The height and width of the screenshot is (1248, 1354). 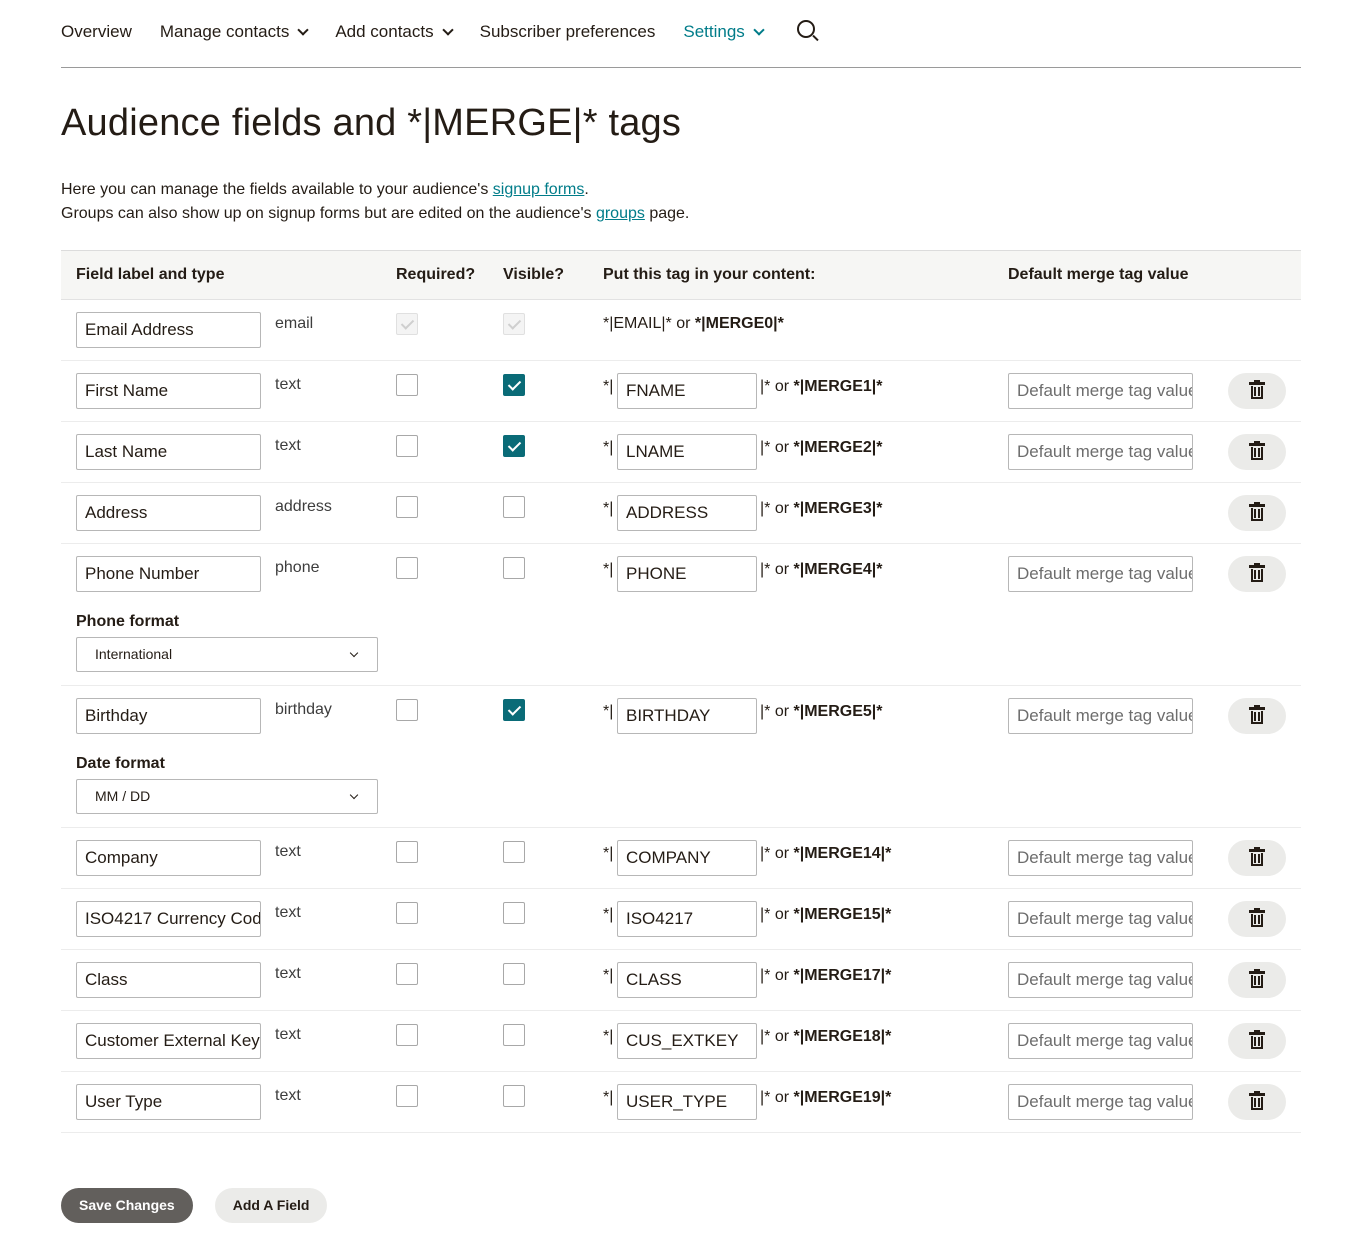 What do you see at coordinates (394, 34) in the screenshot?
I see `nav-add-contacts: Add contacts` at bounding box center [394, 34].